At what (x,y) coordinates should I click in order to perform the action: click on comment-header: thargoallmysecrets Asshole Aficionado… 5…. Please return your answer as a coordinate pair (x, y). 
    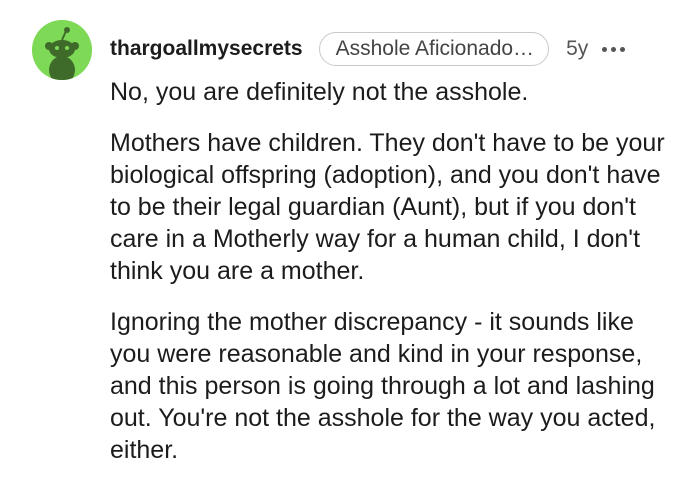
    Looking at the image, I should click on (368, 49).